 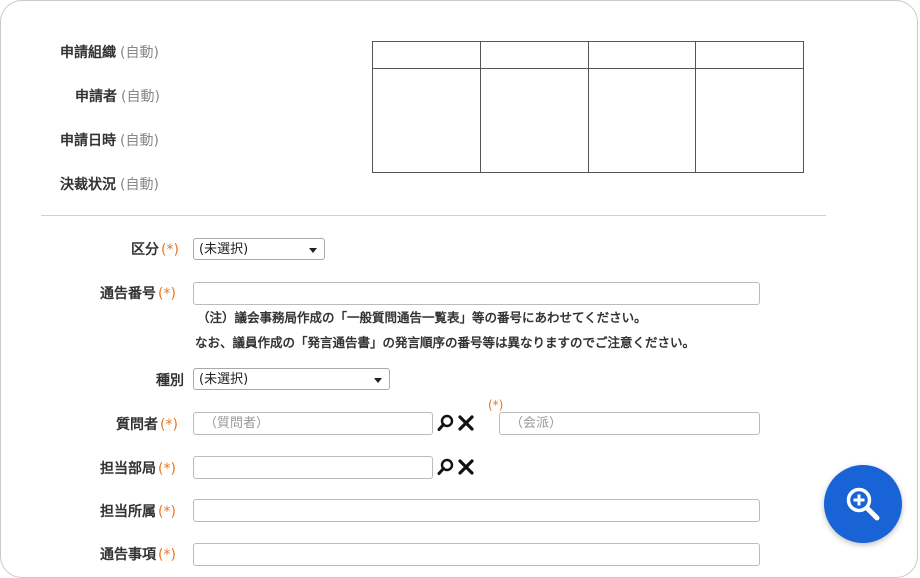 I want to click on notice-note-line2: なお、議員作成の「発言通告書」の発言順序の番号等は異なりますのでご注意ください。, so click(x=445, y=342).